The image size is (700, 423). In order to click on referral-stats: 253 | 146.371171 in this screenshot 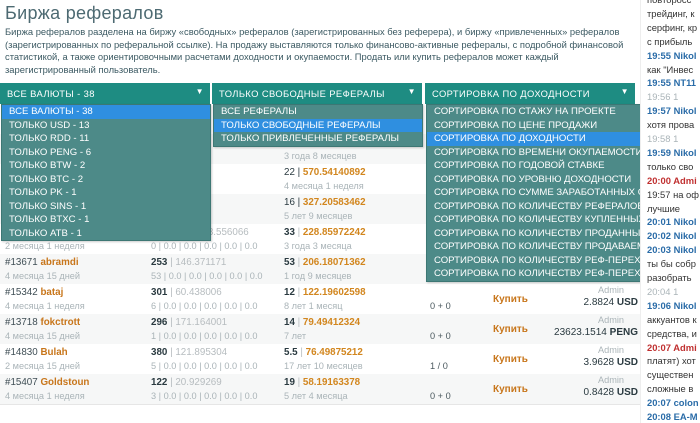, I will do `click(188, 262)`.